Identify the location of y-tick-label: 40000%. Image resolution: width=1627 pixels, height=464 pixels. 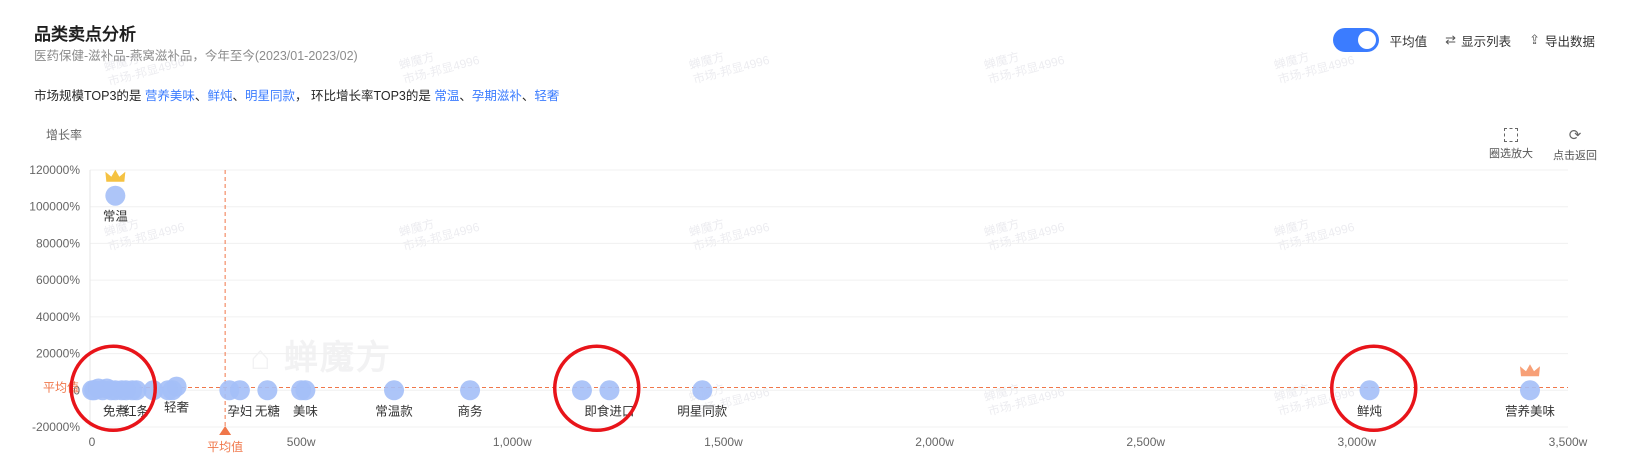
(58, 317).